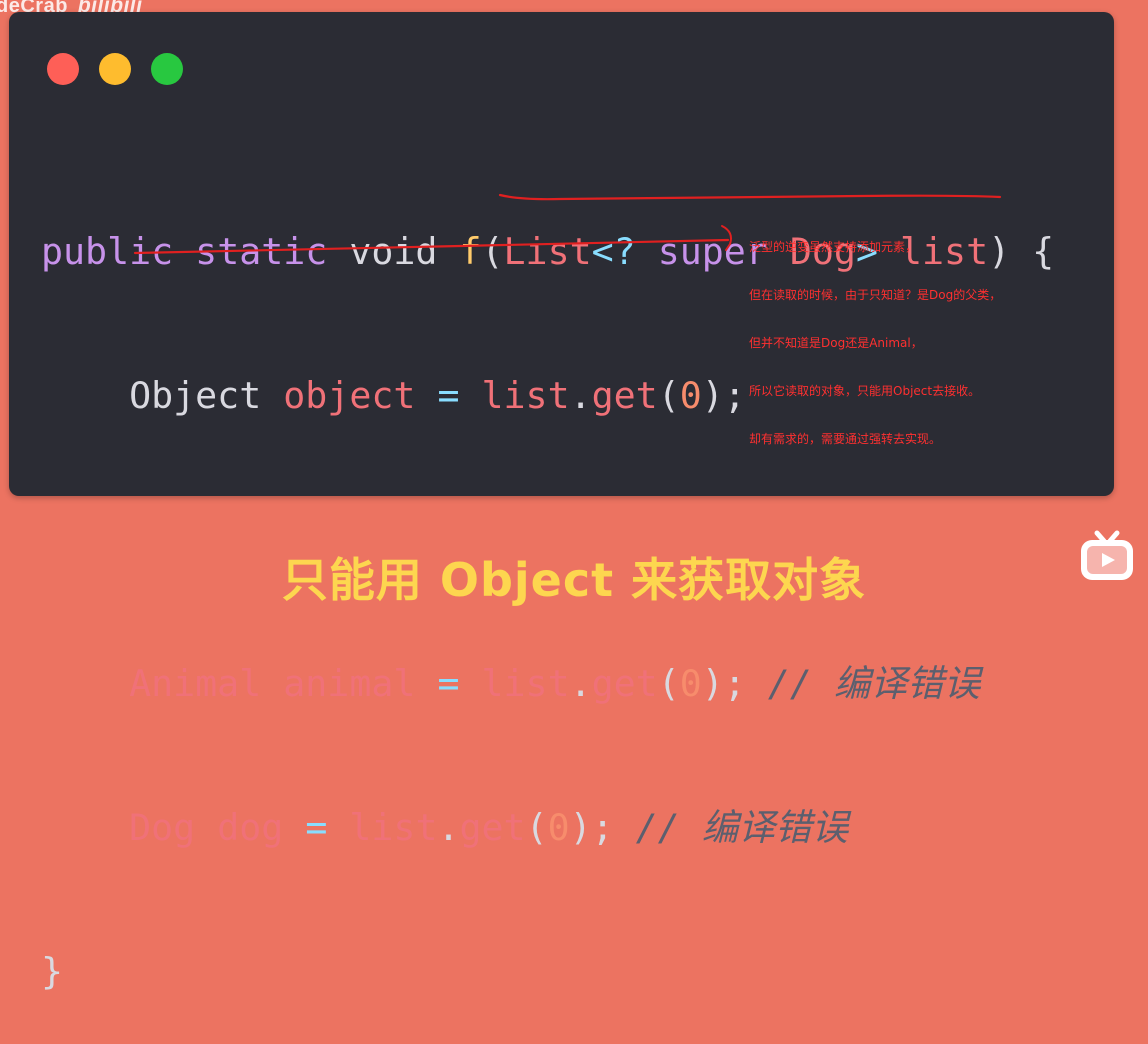  Describe the element at coordinates (555, 683) in the screenshot. I see `code-line-3: Animal animal = list.get(0); // 编译错误` at that location.